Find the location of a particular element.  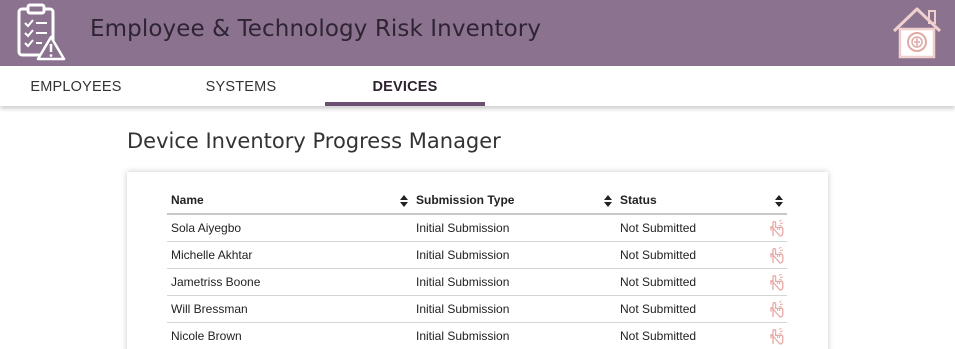

column-header-action is located at coordinates (776, 200).